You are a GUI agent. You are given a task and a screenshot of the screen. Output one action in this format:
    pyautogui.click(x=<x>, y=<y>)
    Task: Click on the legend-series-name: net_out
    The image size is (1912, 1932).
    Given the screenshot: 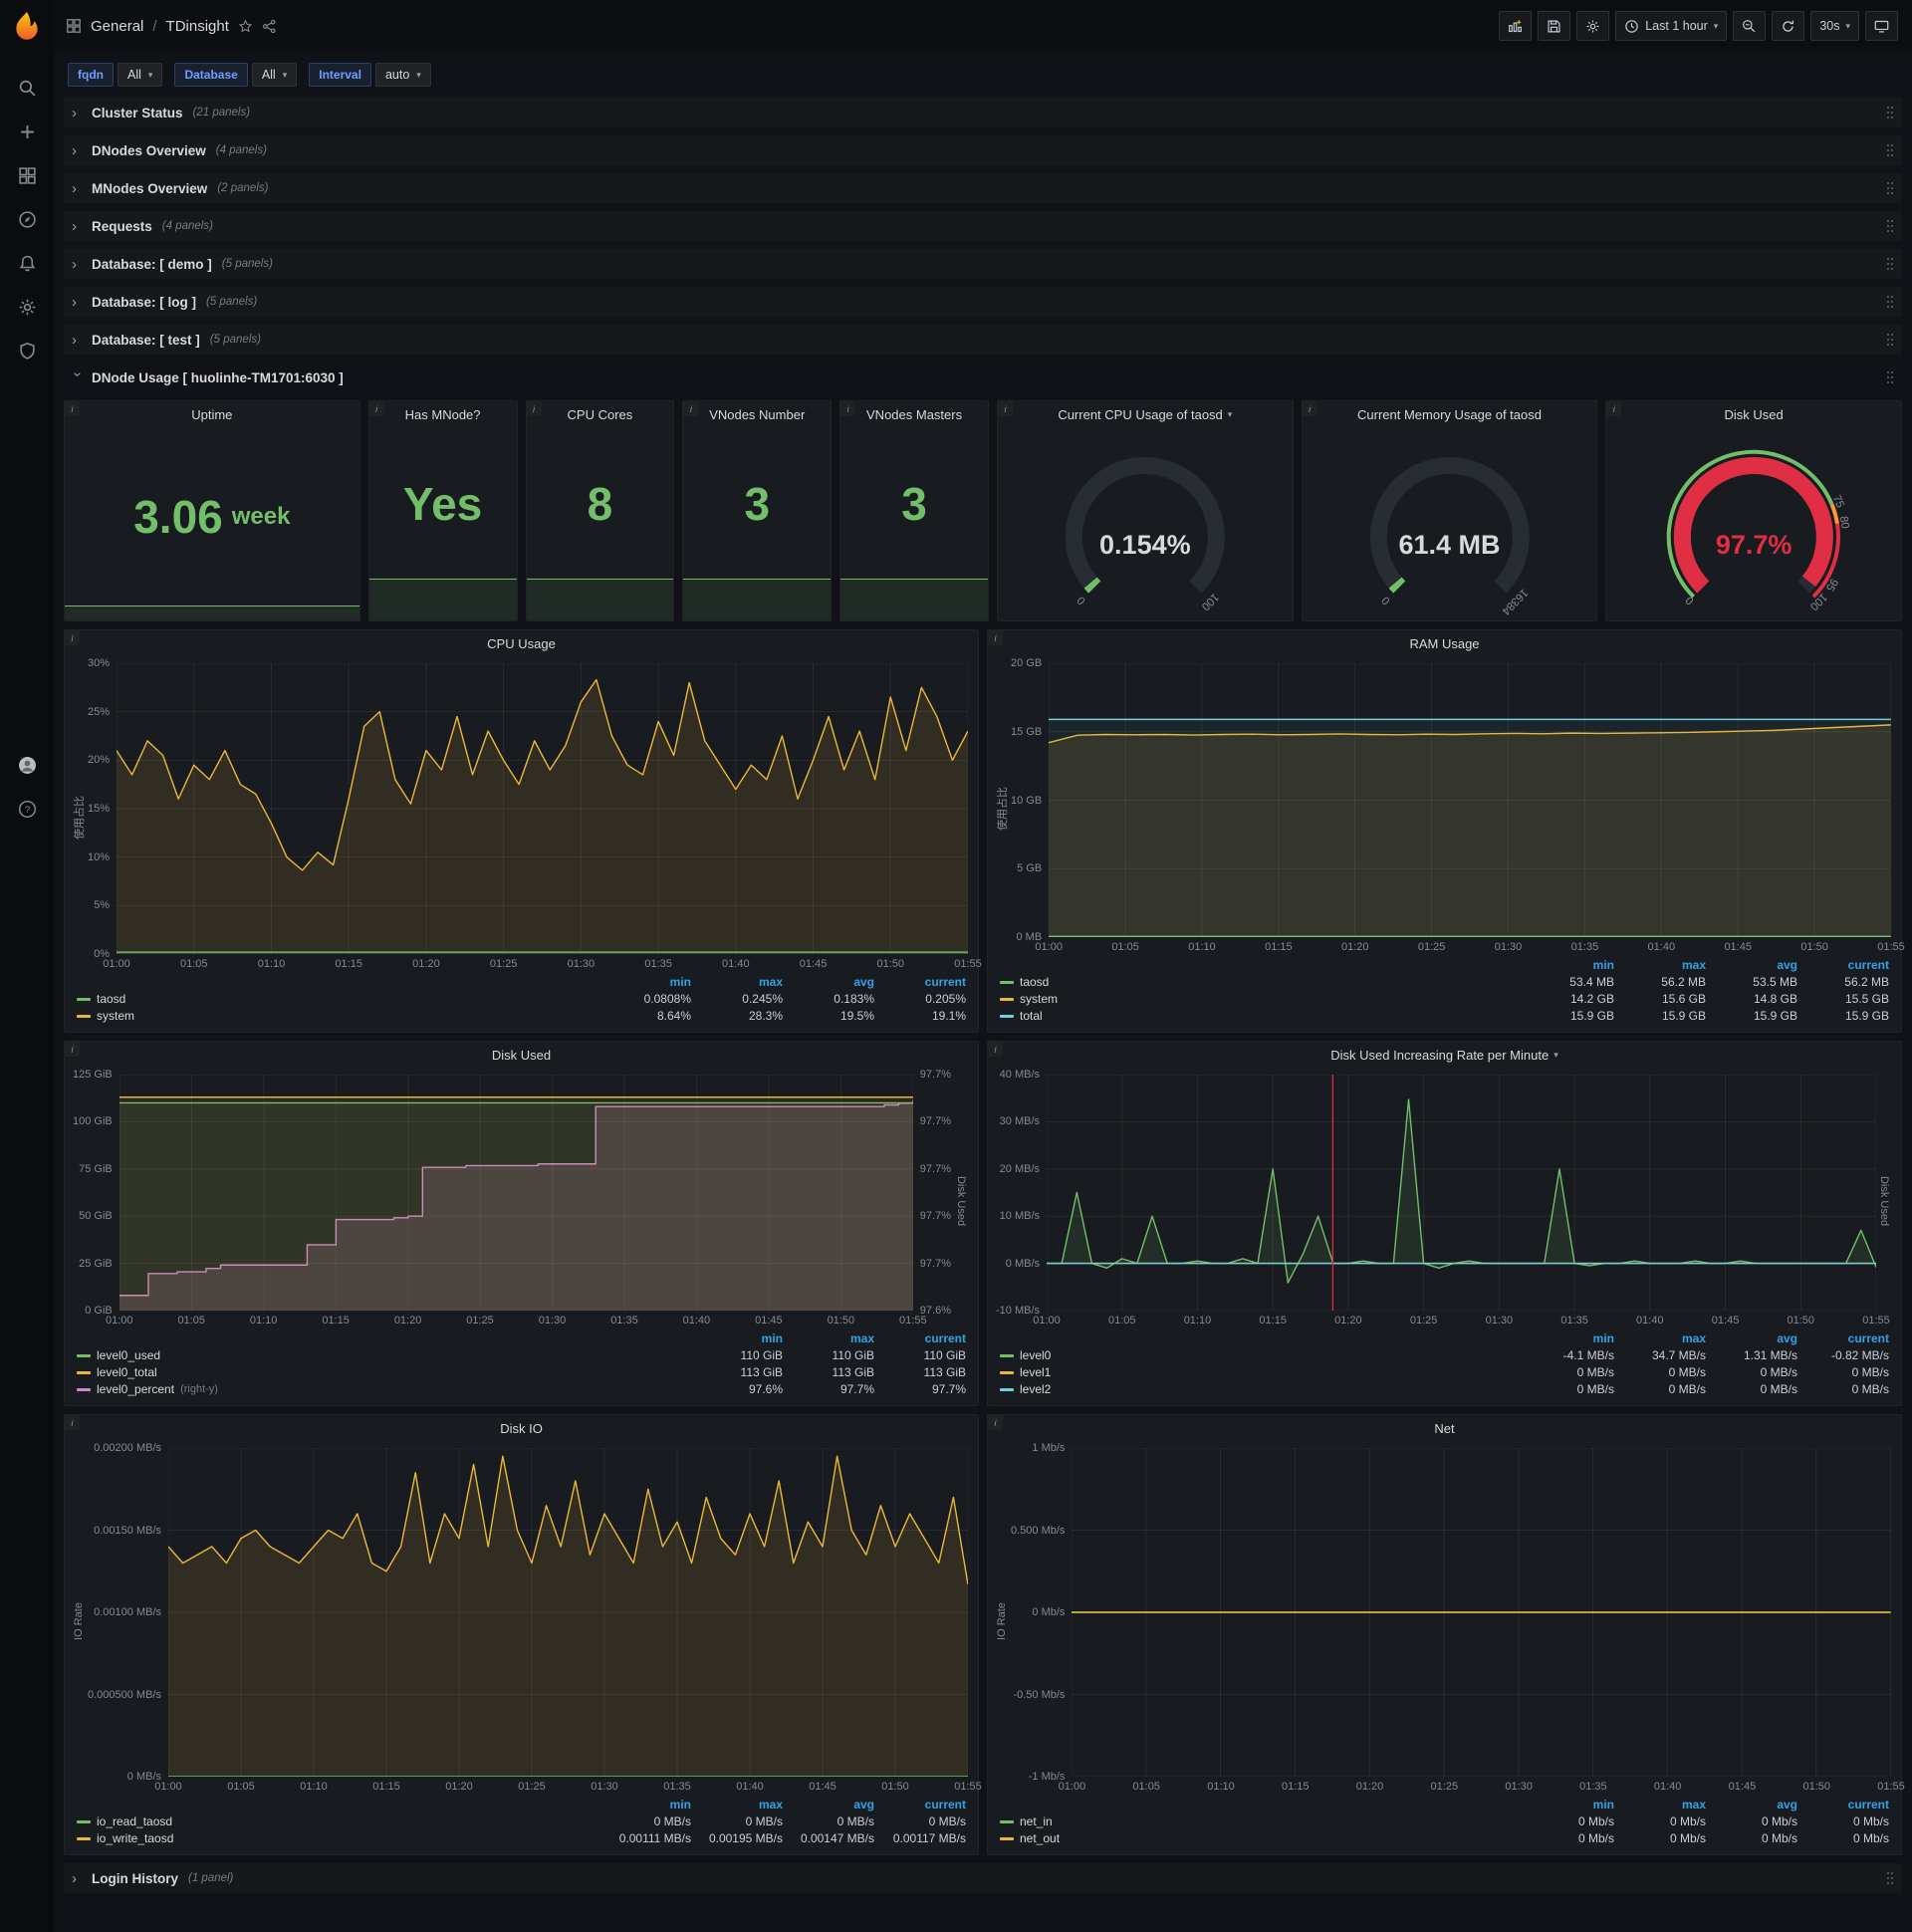 What is the action you would take?
    pyautogui.click(x=1261, y=1838)
    